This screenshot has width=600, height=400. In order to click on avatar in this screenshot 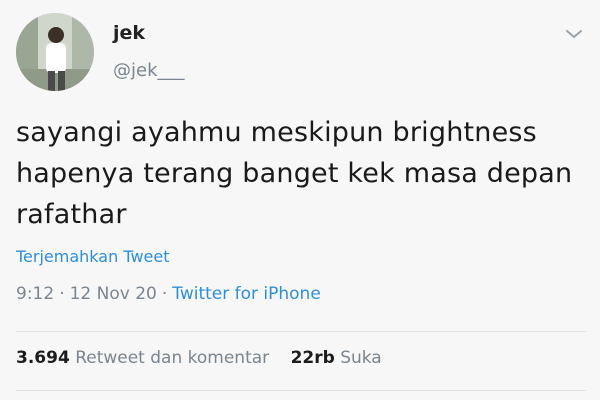, I will do `click(55, 52)`.